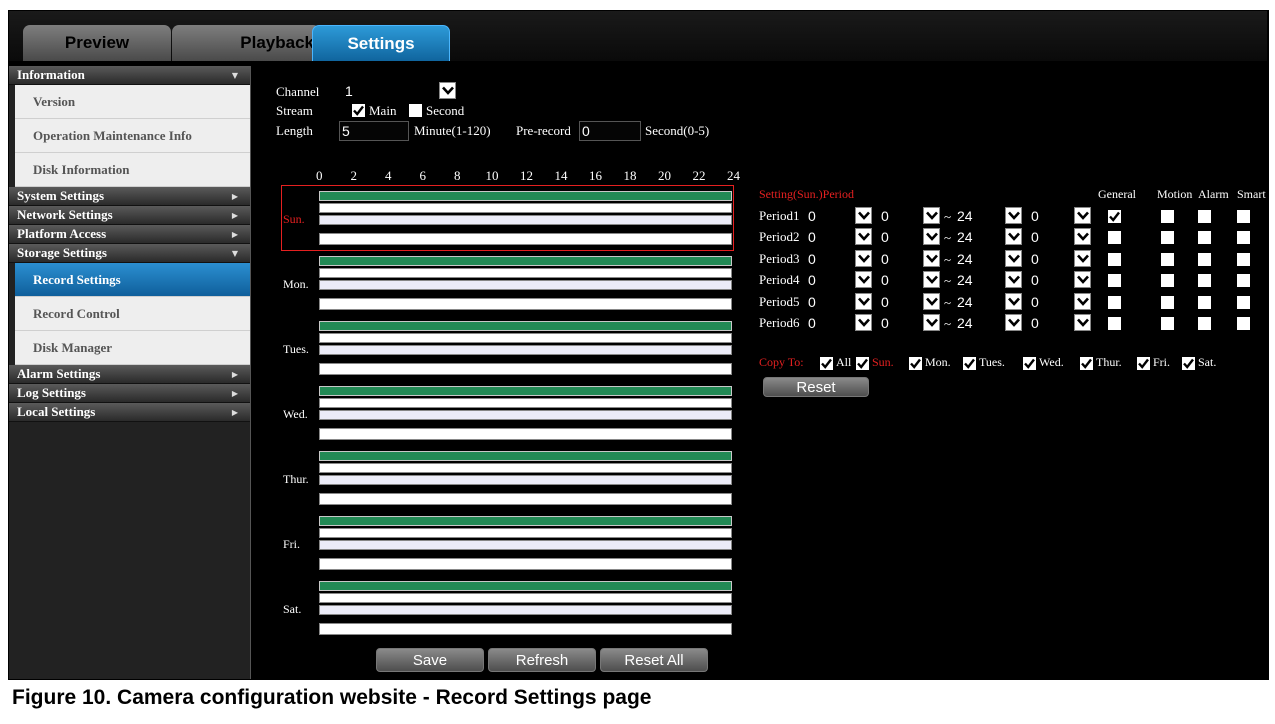  I want to click on schedule-day-mon: Mon., so click(507, 283).